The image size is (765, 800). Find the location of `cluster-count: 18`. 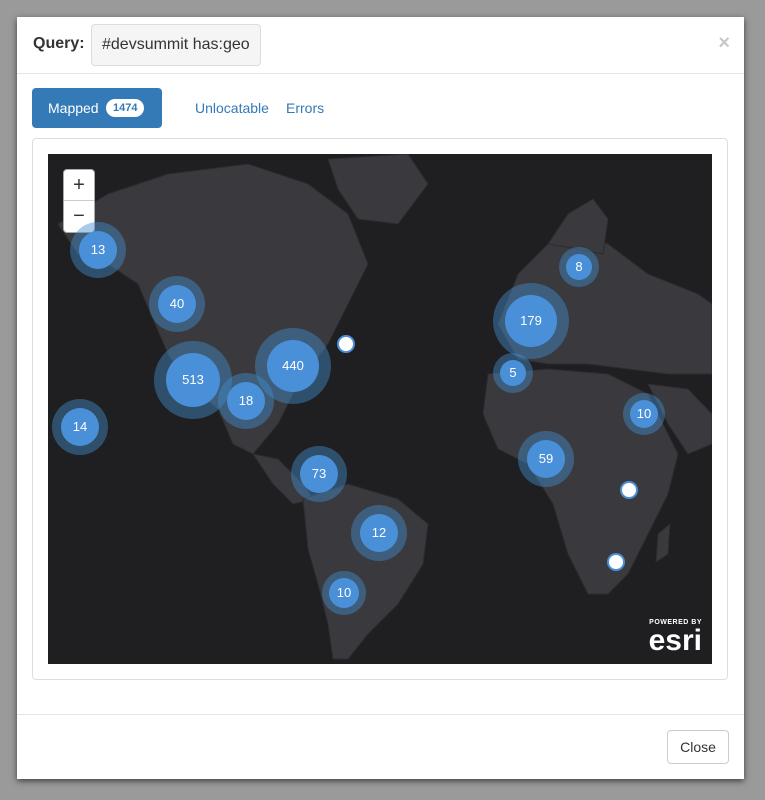

cluster-count: 18 is located at coordinates (246, 401).